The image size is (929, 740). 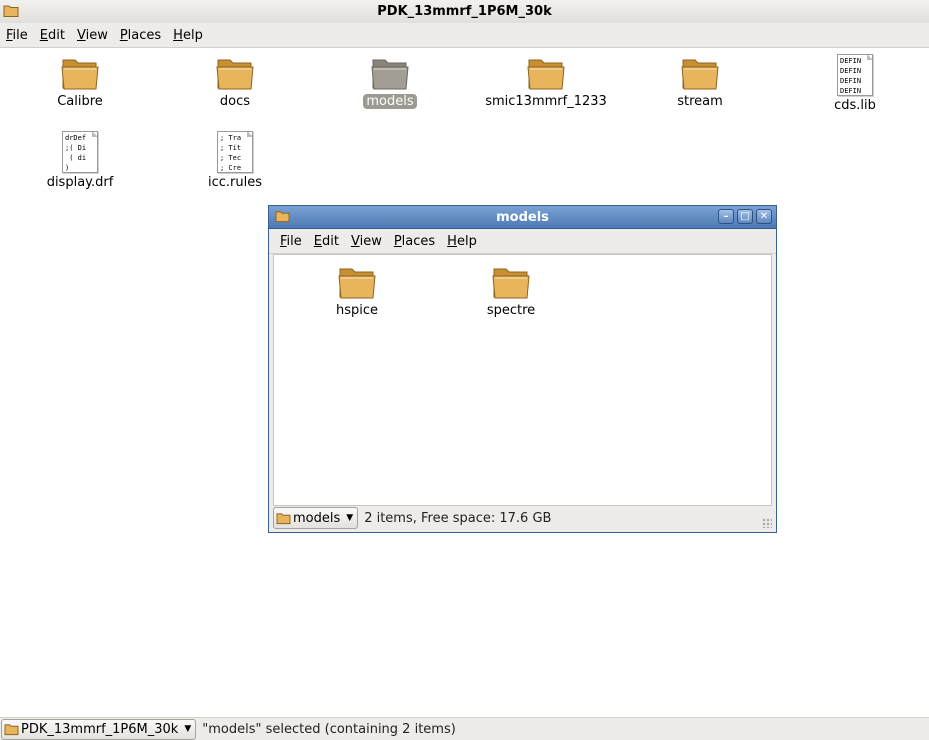 I want to click on folder-item-spectre: spectre, so click(x=511, y=291).